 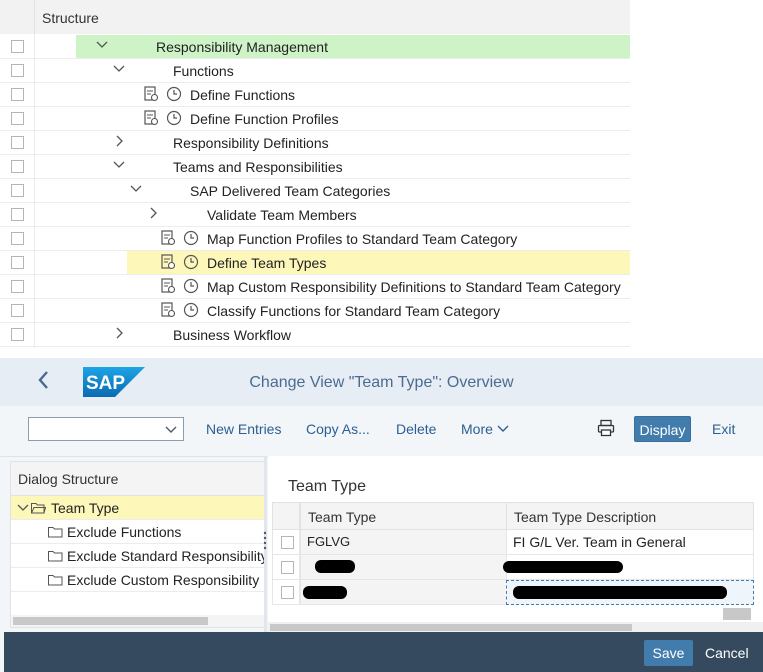 I want to click on tree-row-label: Responsibility Management, so click(x=242, y=47).